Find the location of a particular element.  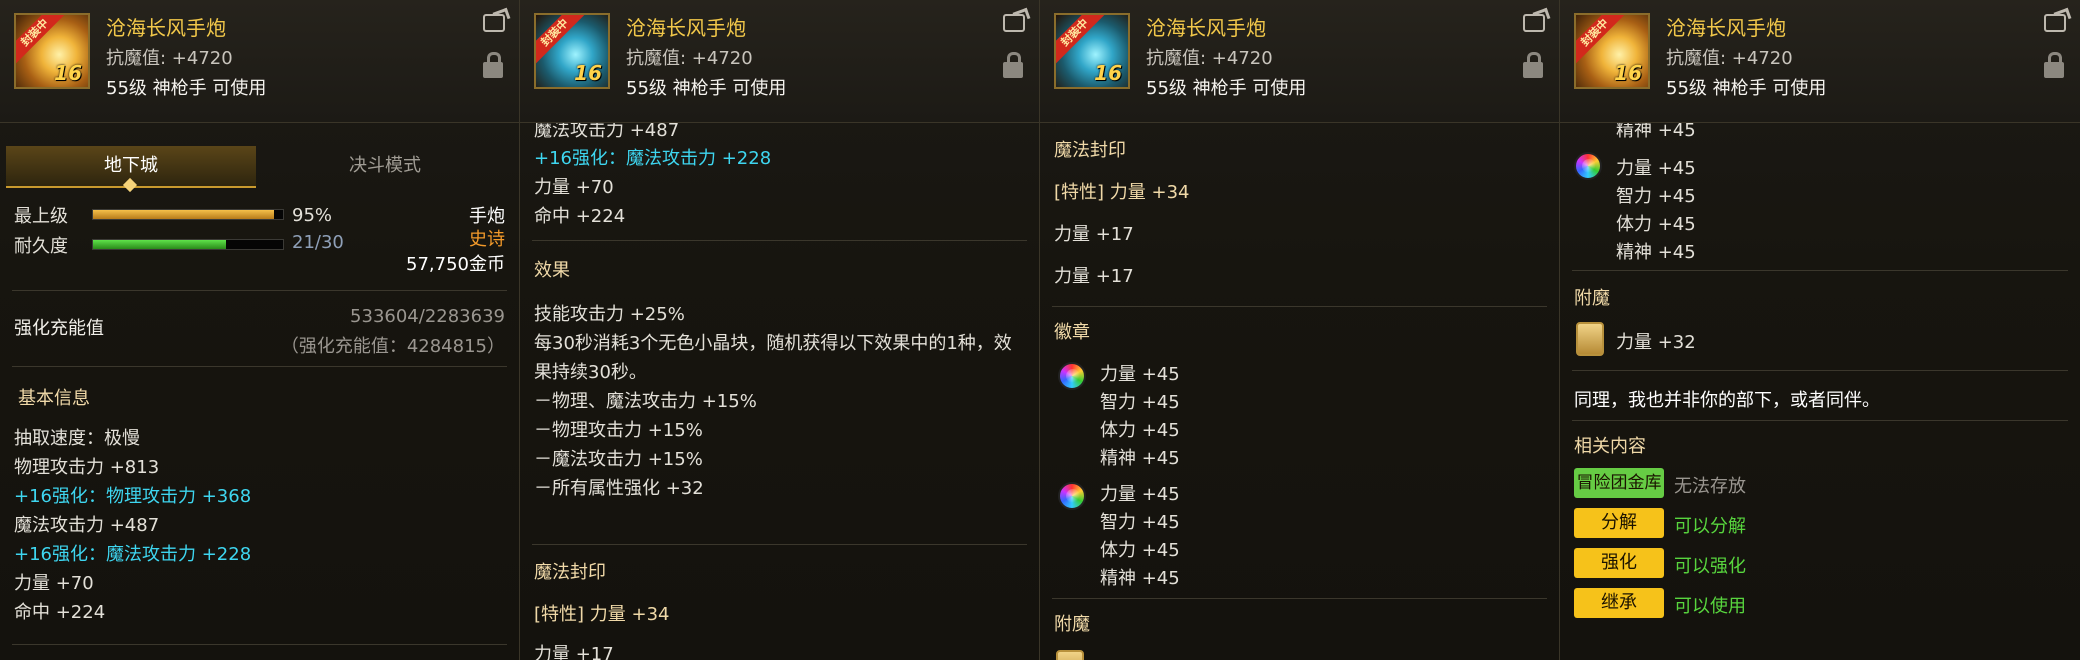

effect-line: －所有属性强化 +32 is located at coordinates (619, 488).